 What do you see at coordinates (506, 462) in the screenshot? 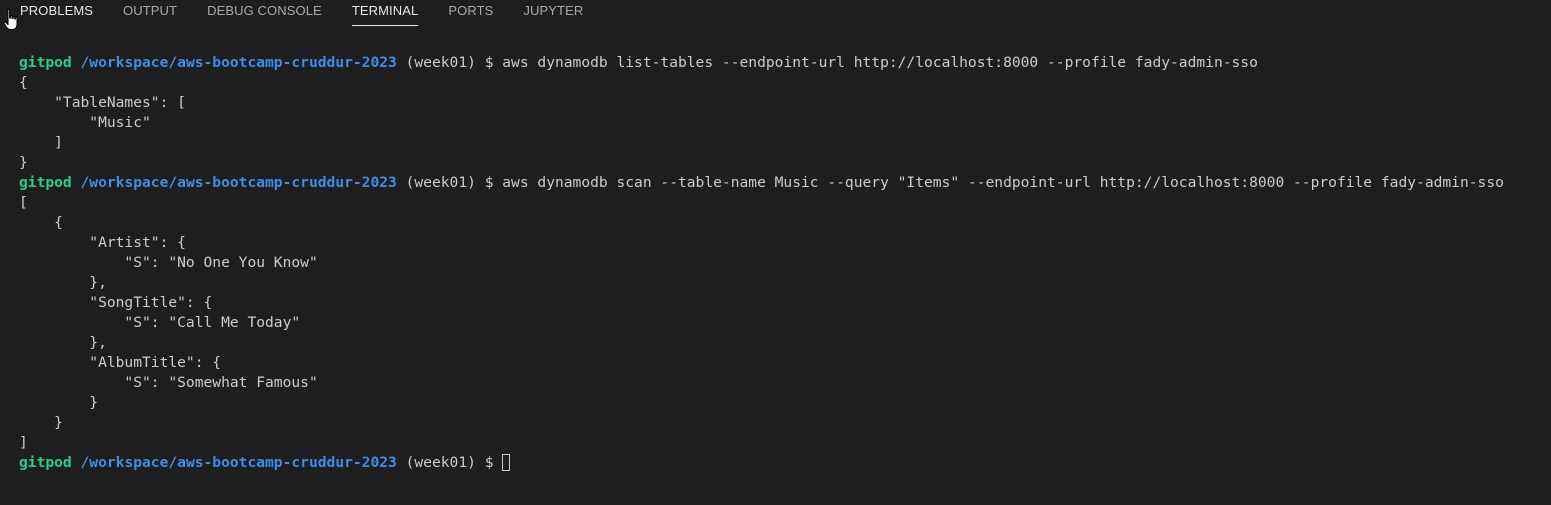
I see `terminal-cursor` at bounding box center [506, 462].